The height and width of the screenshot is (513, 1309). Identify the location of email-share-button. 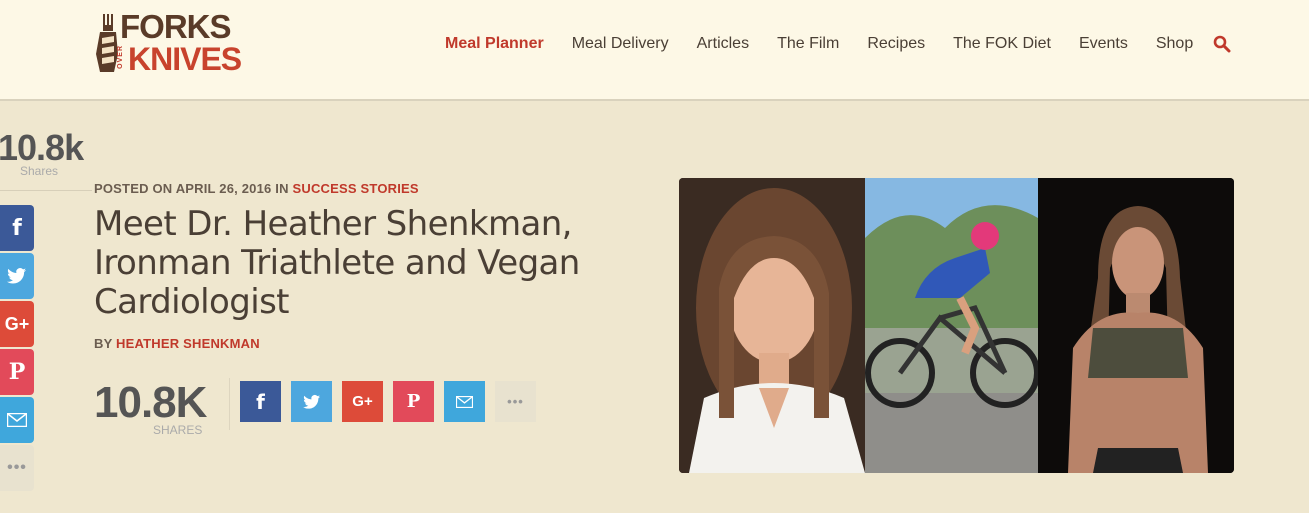
(464, 401).